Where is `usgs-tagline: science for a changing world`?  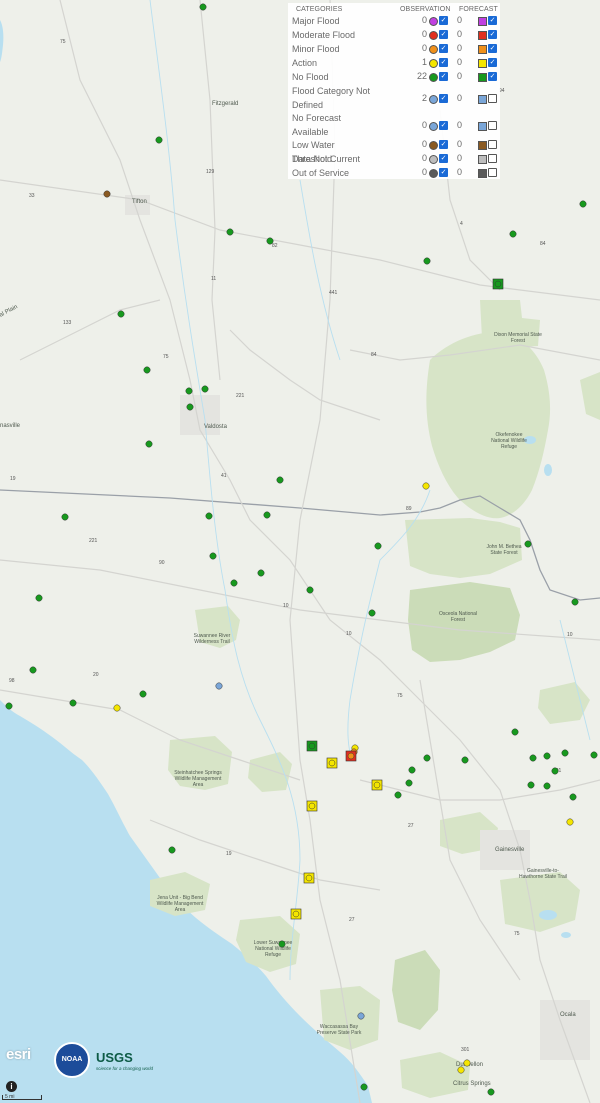
usgs-tagline: science for a changing world is located at coordinates (125, 1068).